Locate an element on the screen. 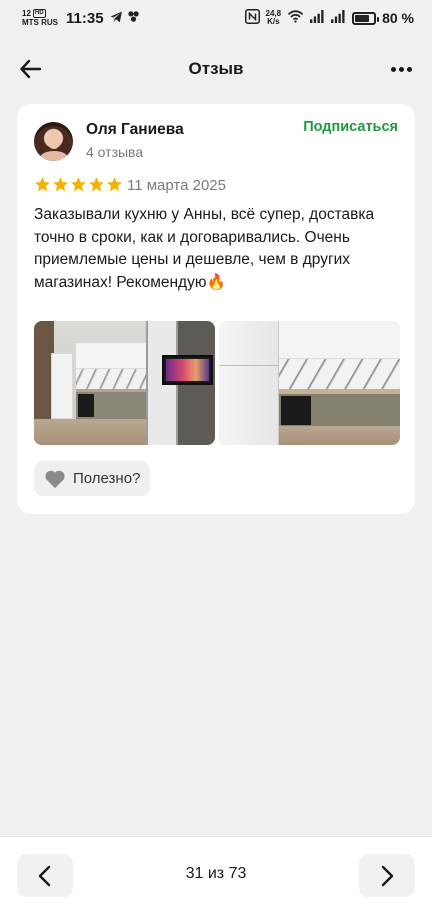 Image resolution: width=432 pixels, height=912 pixels. status-bar: 12 HD MTS RUS 11:35 24,8 K/s 80 % is located at coordinates (216, 18).